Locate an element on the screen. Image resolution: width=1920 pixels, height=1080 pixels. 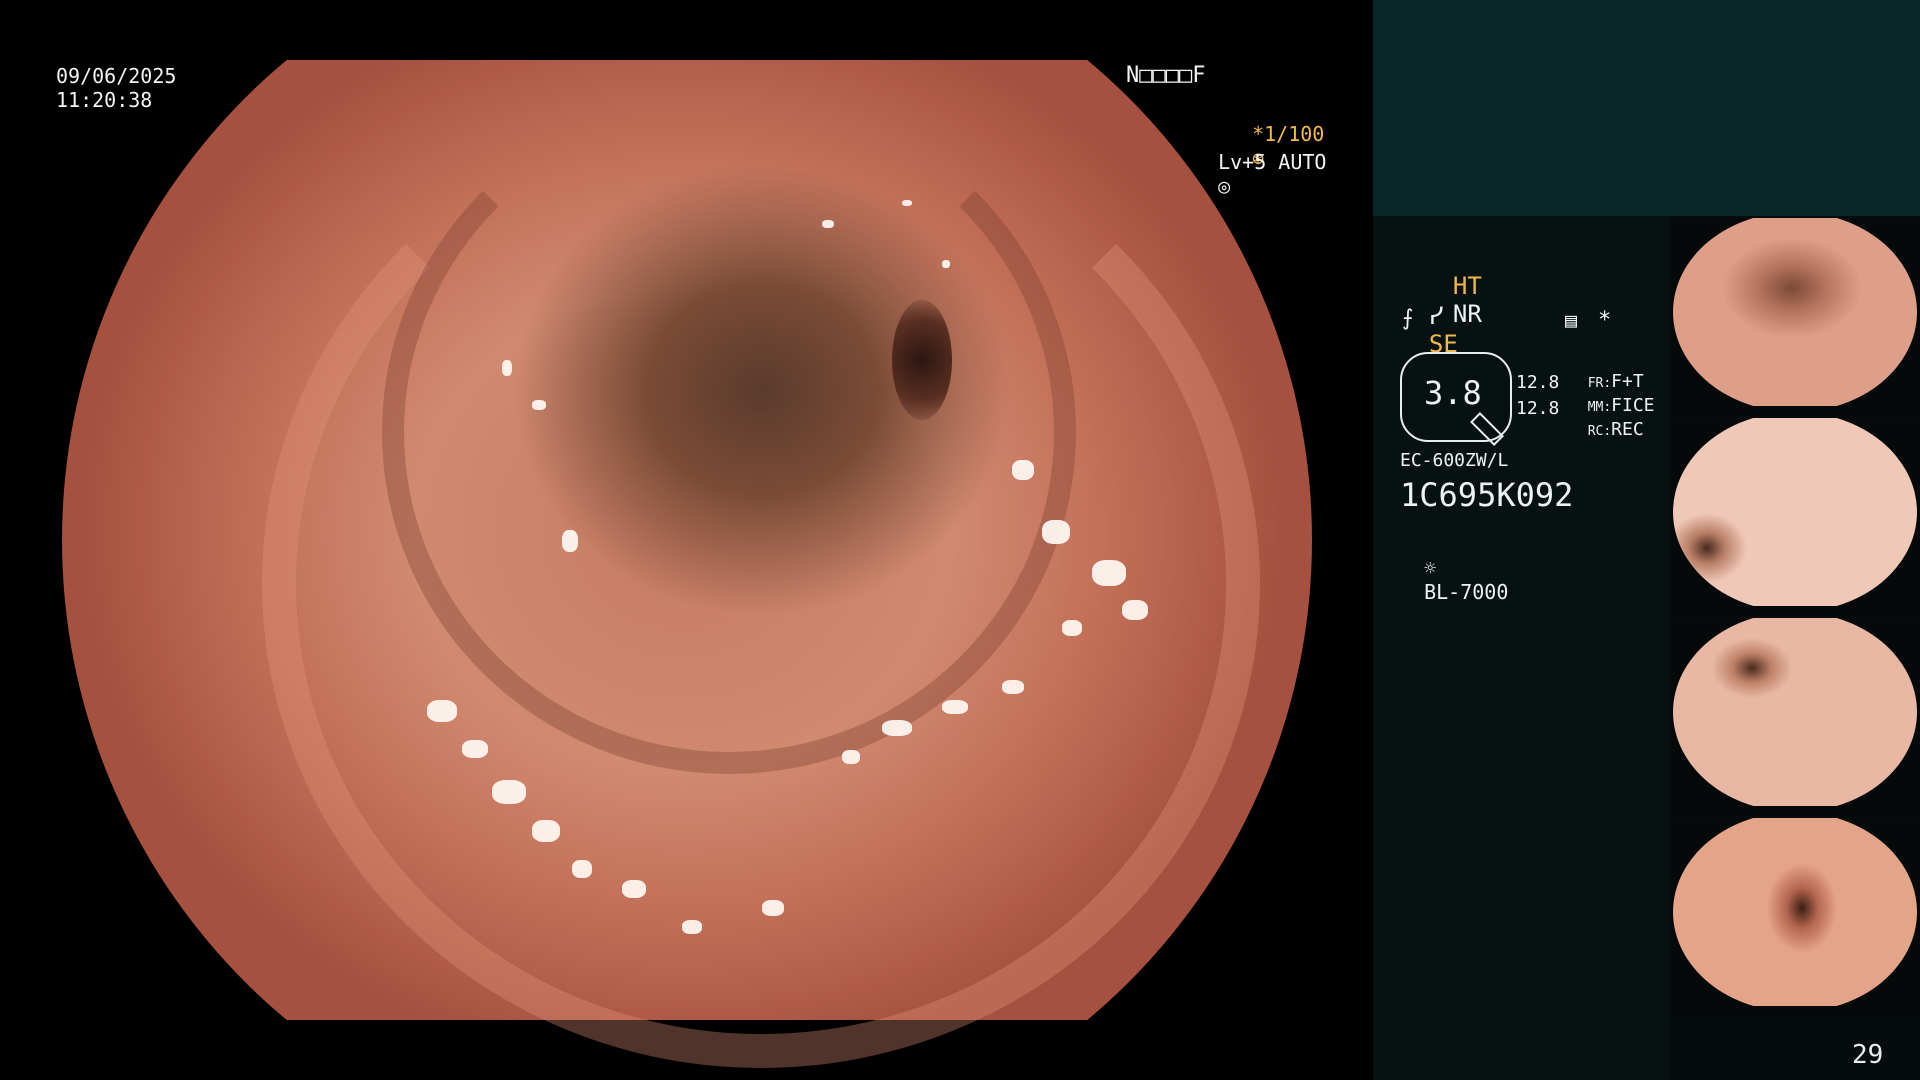
light-source-row: ☼ BL-7000 is located at coordinates (1454, 568).